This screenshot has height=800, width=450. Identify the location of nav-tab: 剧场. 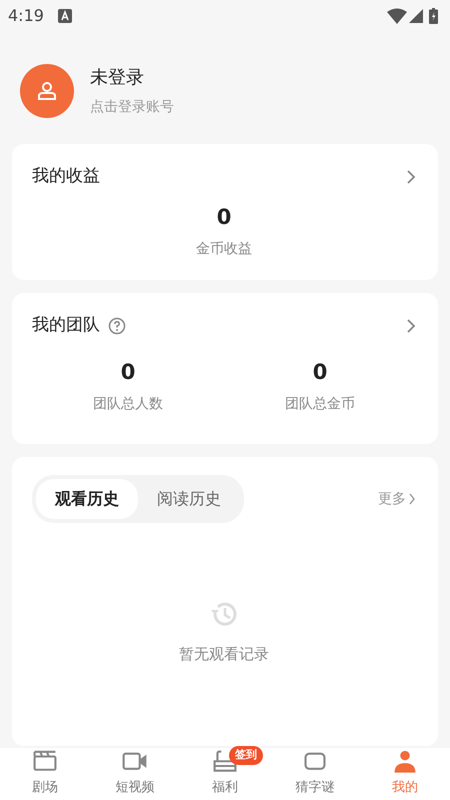
(45, 774).